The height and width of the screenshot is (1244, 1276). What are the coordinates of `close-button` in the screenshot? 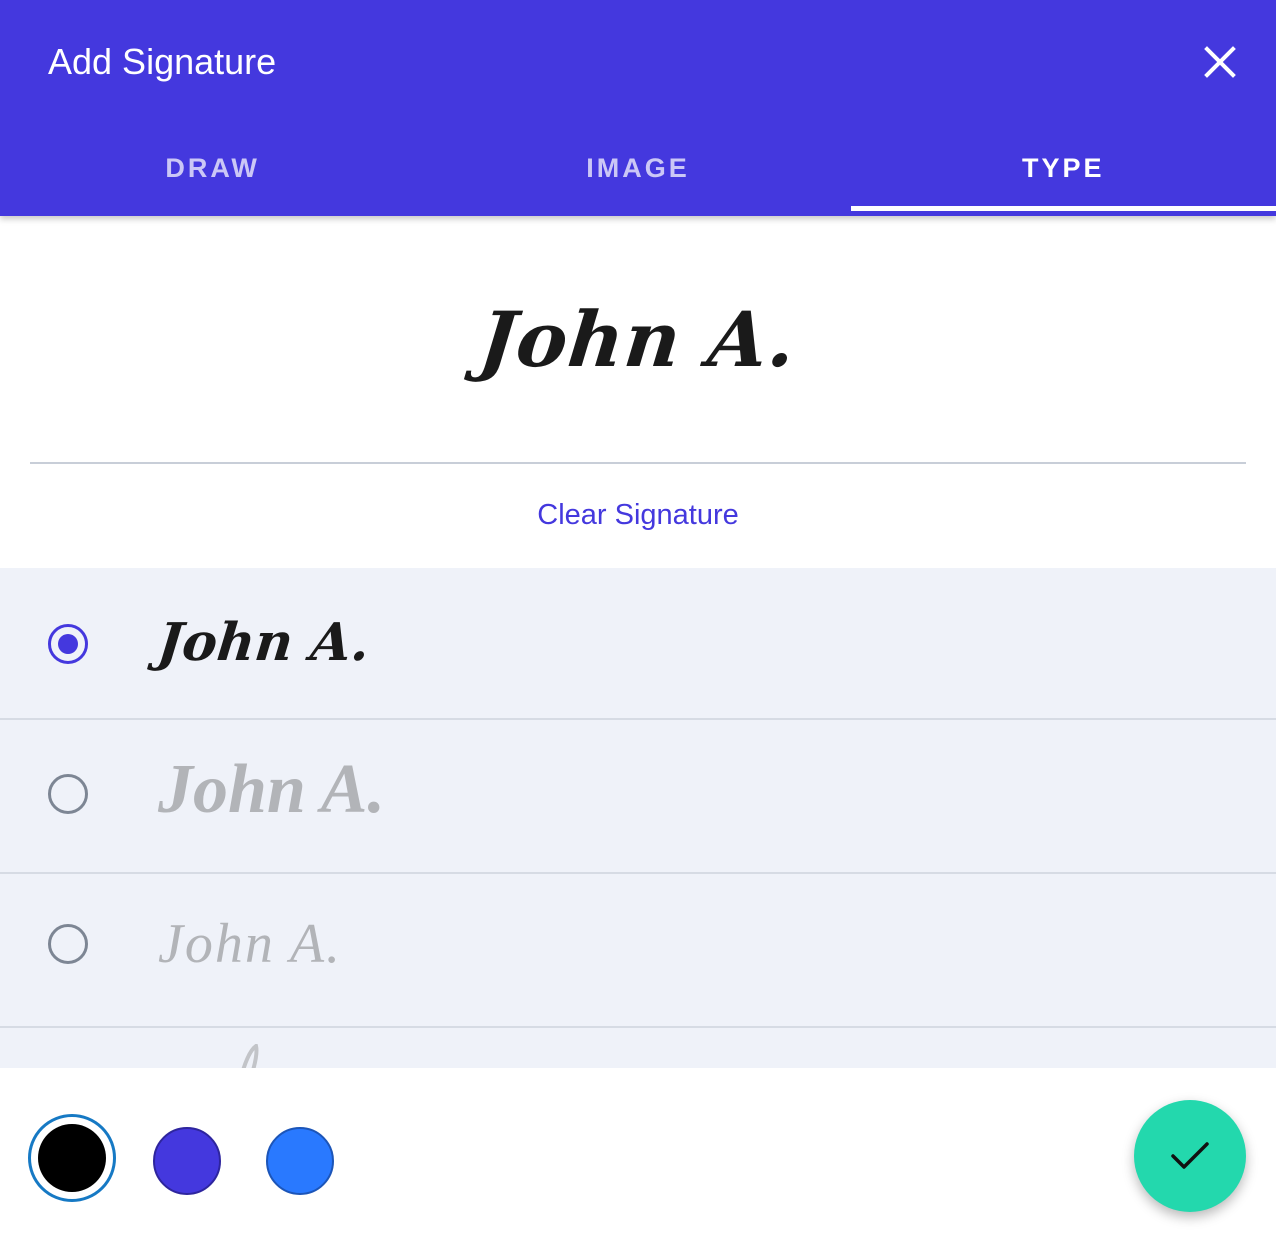 It's located at (1220, 62).